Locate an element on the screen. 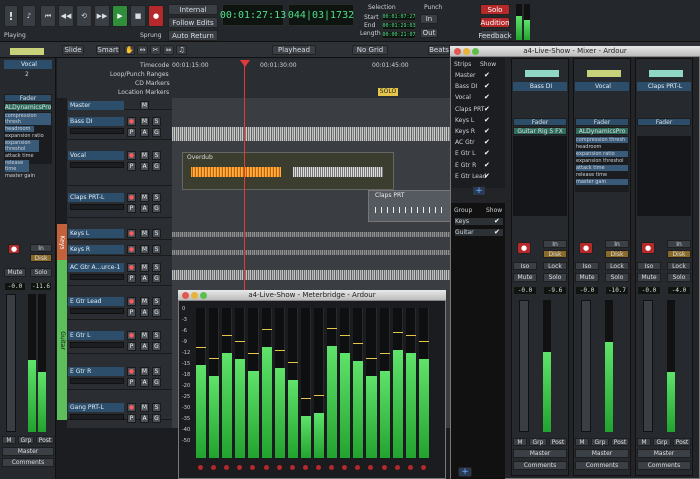  channel-gain-display: -0.0 is located at coordinates (587, 290).